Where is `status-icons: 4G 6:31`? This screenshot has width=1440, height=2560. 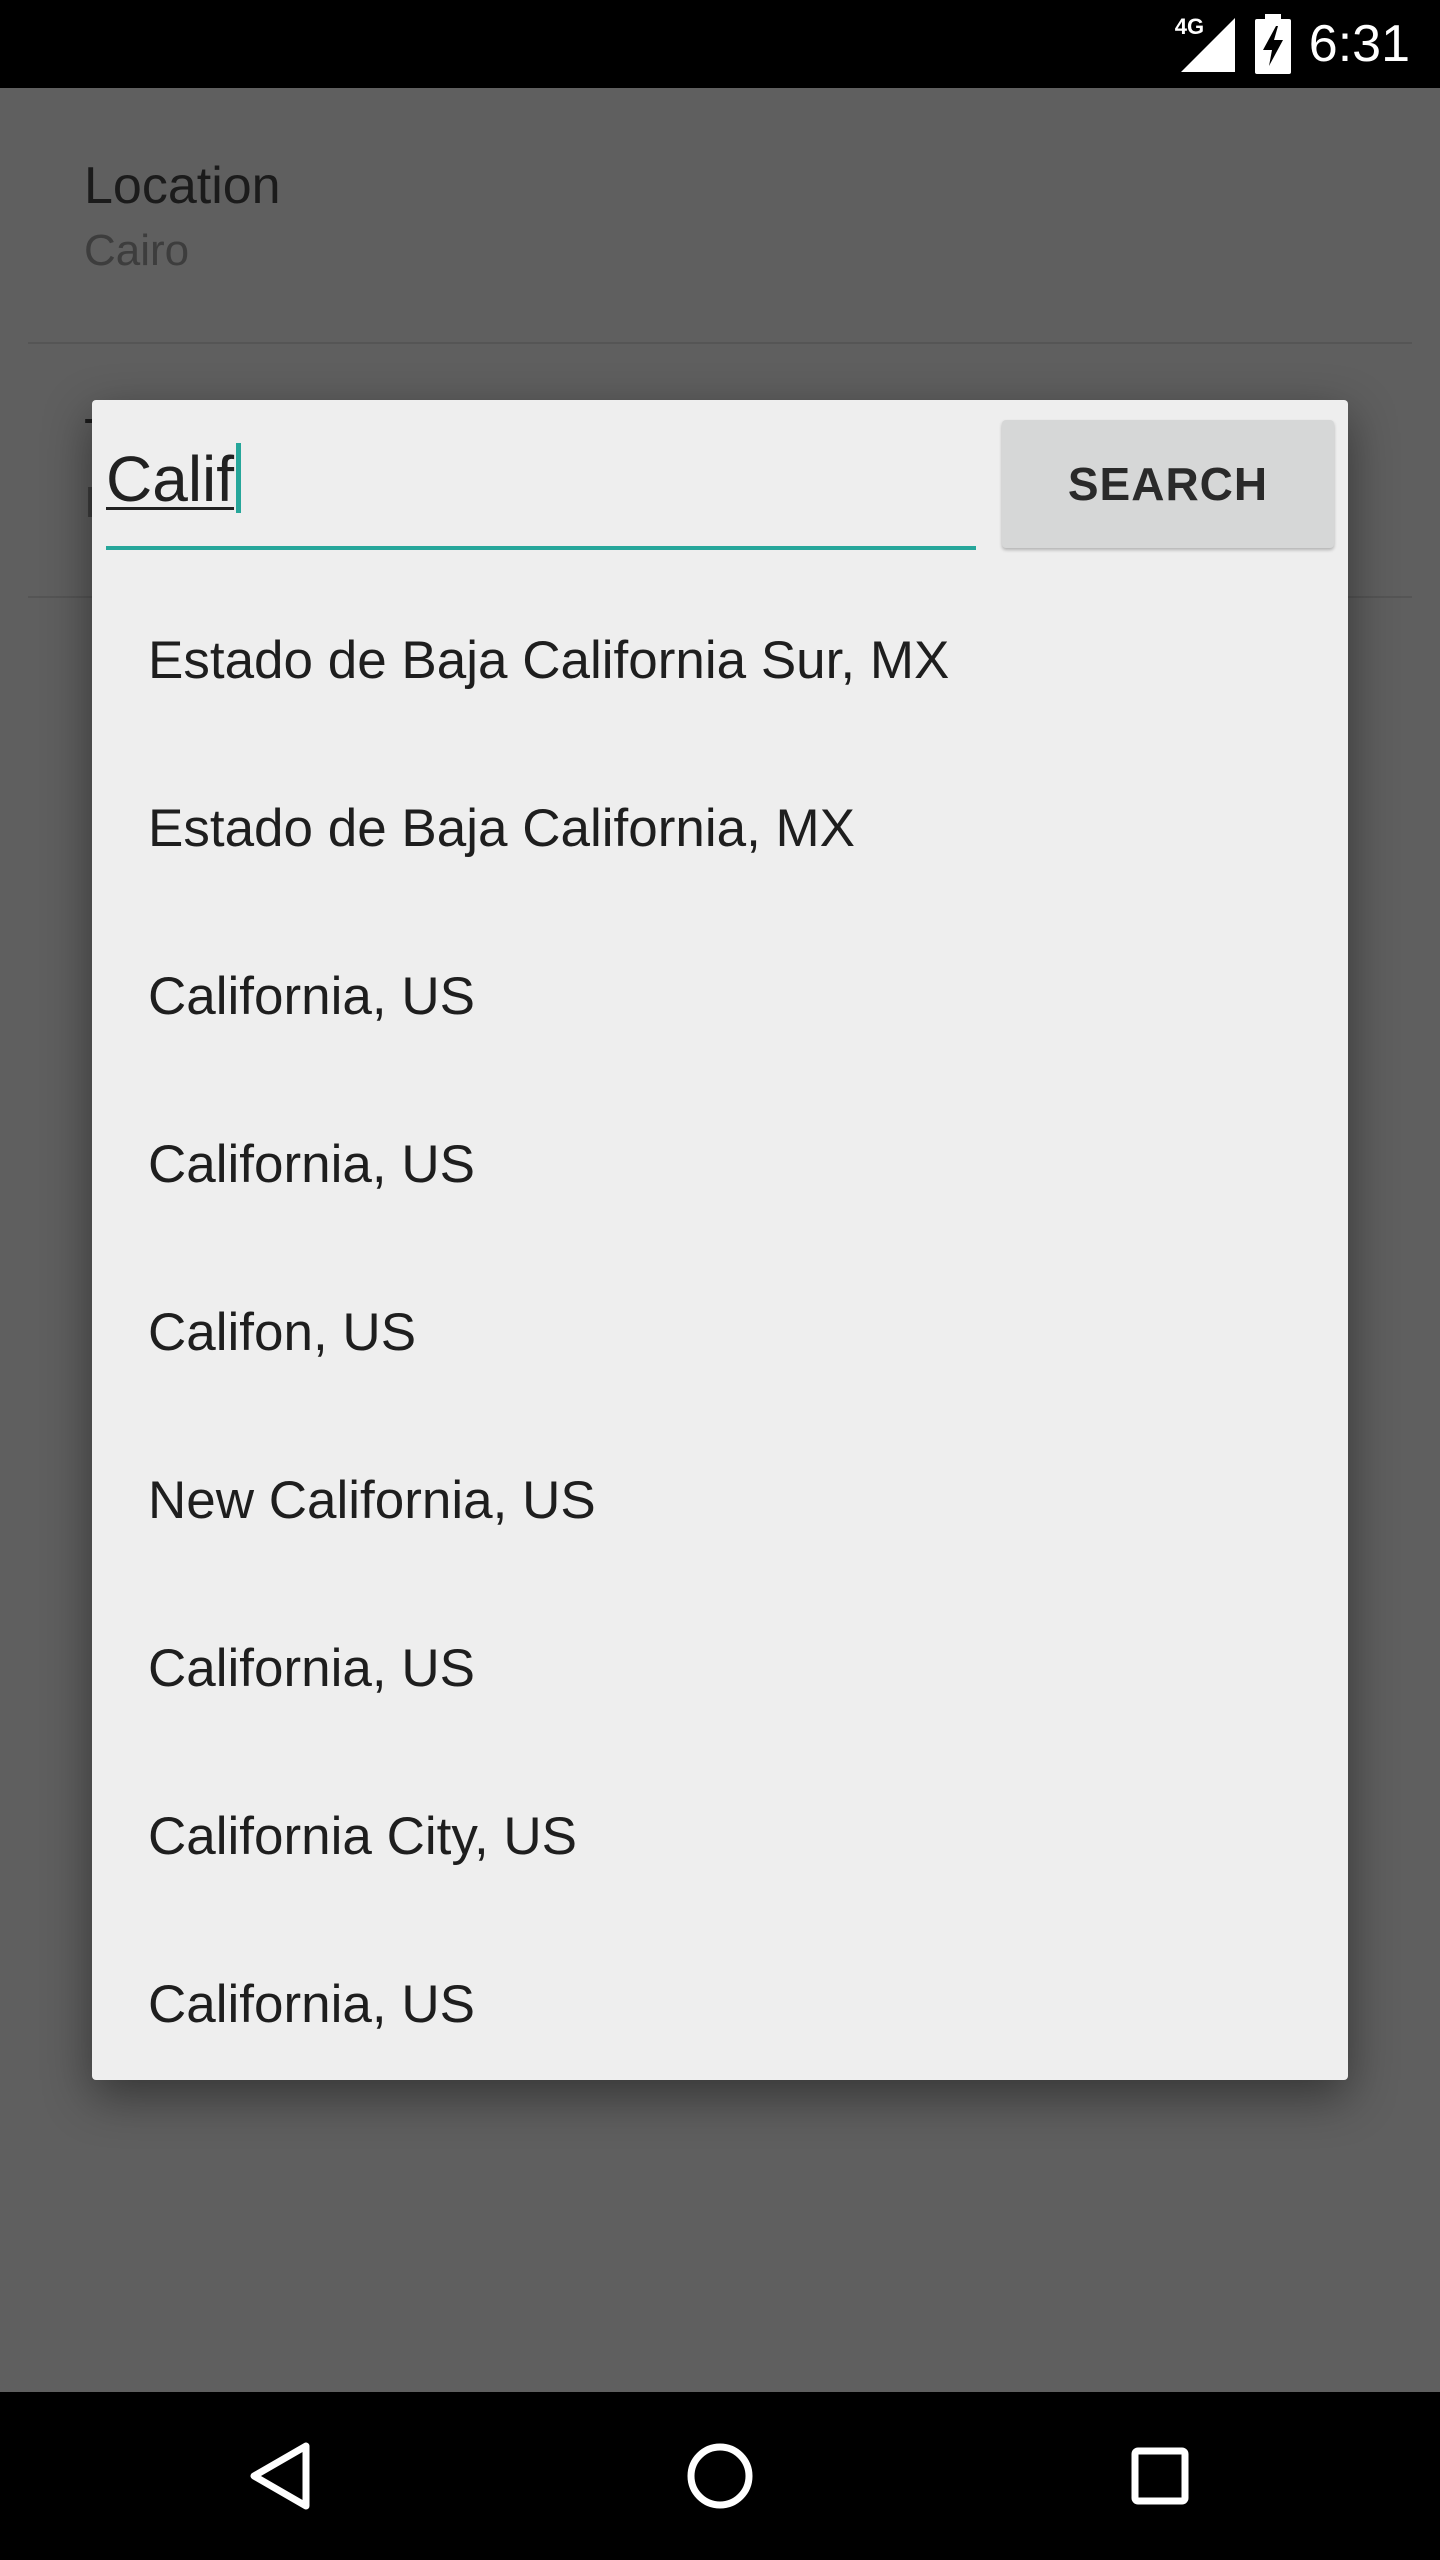
status-icons: 4G 6:31 is located at coordinates (1292, 44).